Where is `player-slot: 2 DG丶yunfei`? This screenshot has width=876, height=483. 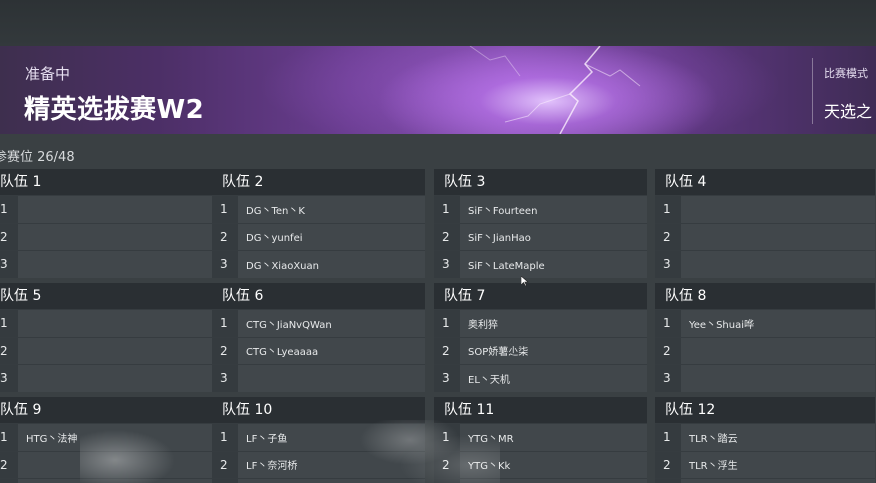 player-slot: 2 DG丶yunfei is located at coordinates (318, 236).